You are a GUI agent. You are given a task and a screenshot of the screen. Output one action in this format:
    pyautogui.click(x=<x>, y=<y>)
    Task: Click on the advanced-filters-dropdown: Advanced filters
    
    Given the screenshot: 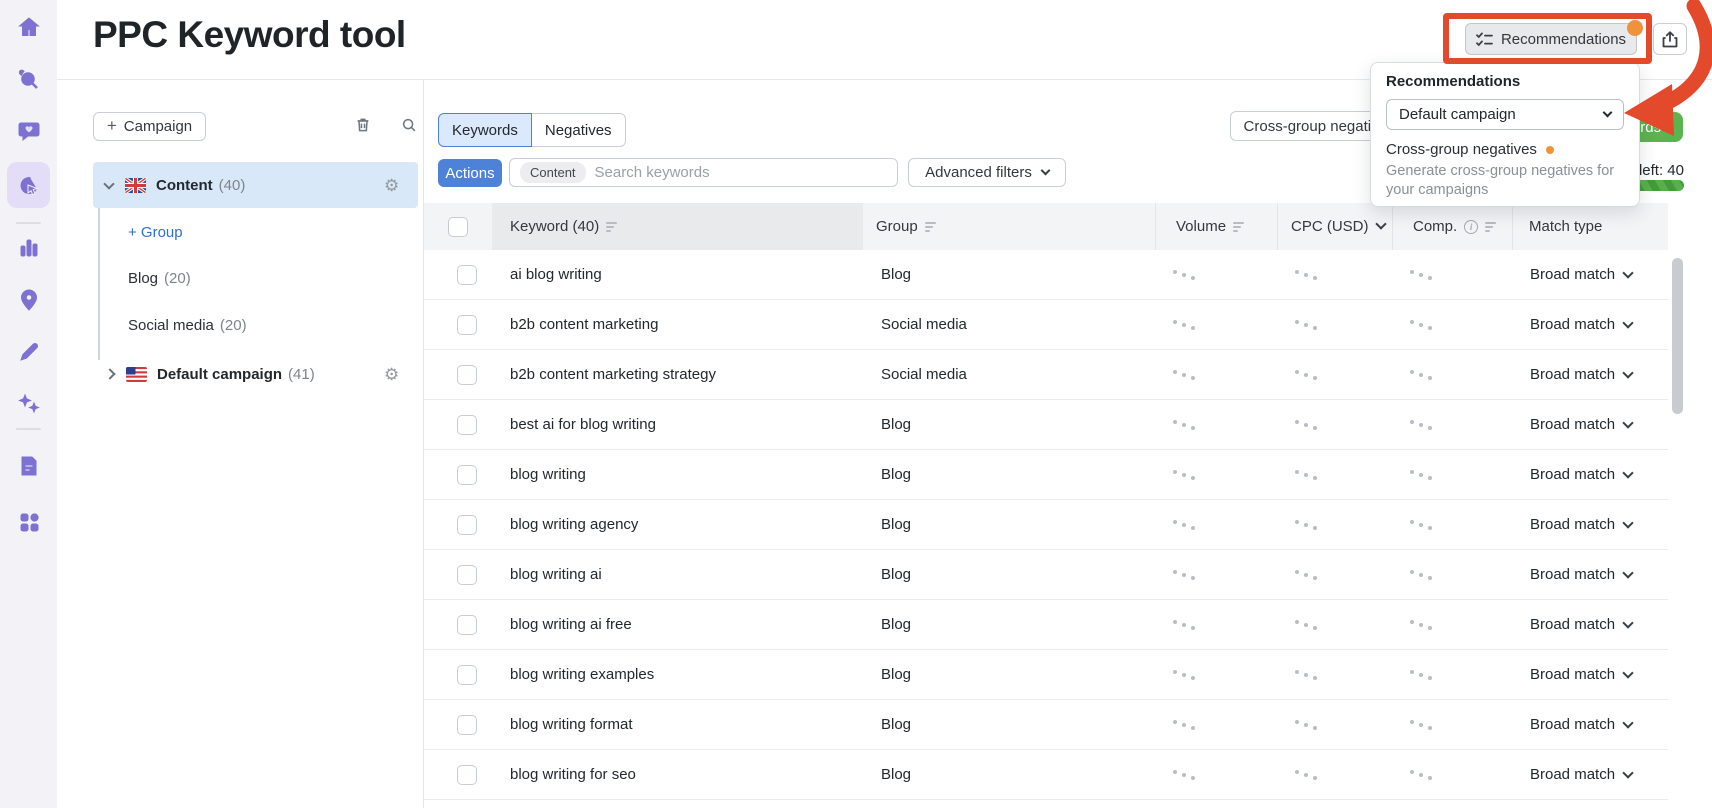 What is the action you would take?
    pyautogui.click(x=987, y=172)
    